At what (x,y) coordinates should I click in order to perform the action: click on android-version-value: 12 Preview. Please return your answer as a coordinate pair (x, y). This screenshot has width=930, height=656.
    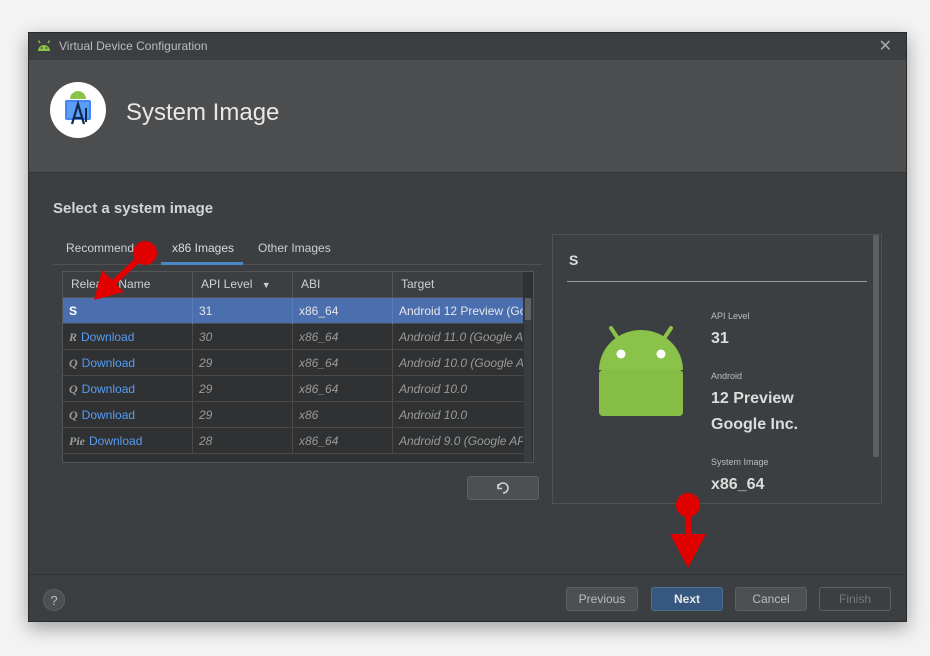
    Looking at the image, I should click on (752, 398).